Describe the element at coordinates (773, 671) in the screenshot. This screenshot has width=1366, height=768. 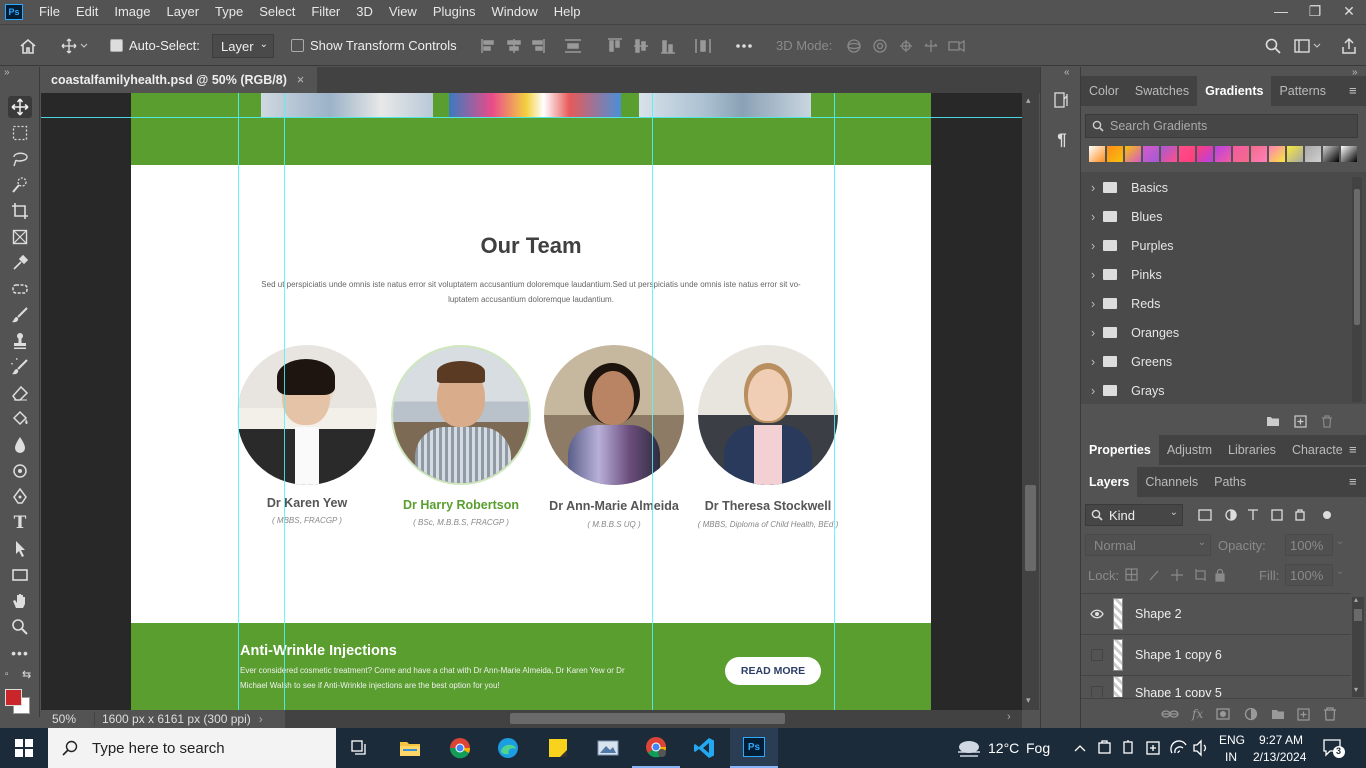
I see `read-more-button: READ MORE` at that location.